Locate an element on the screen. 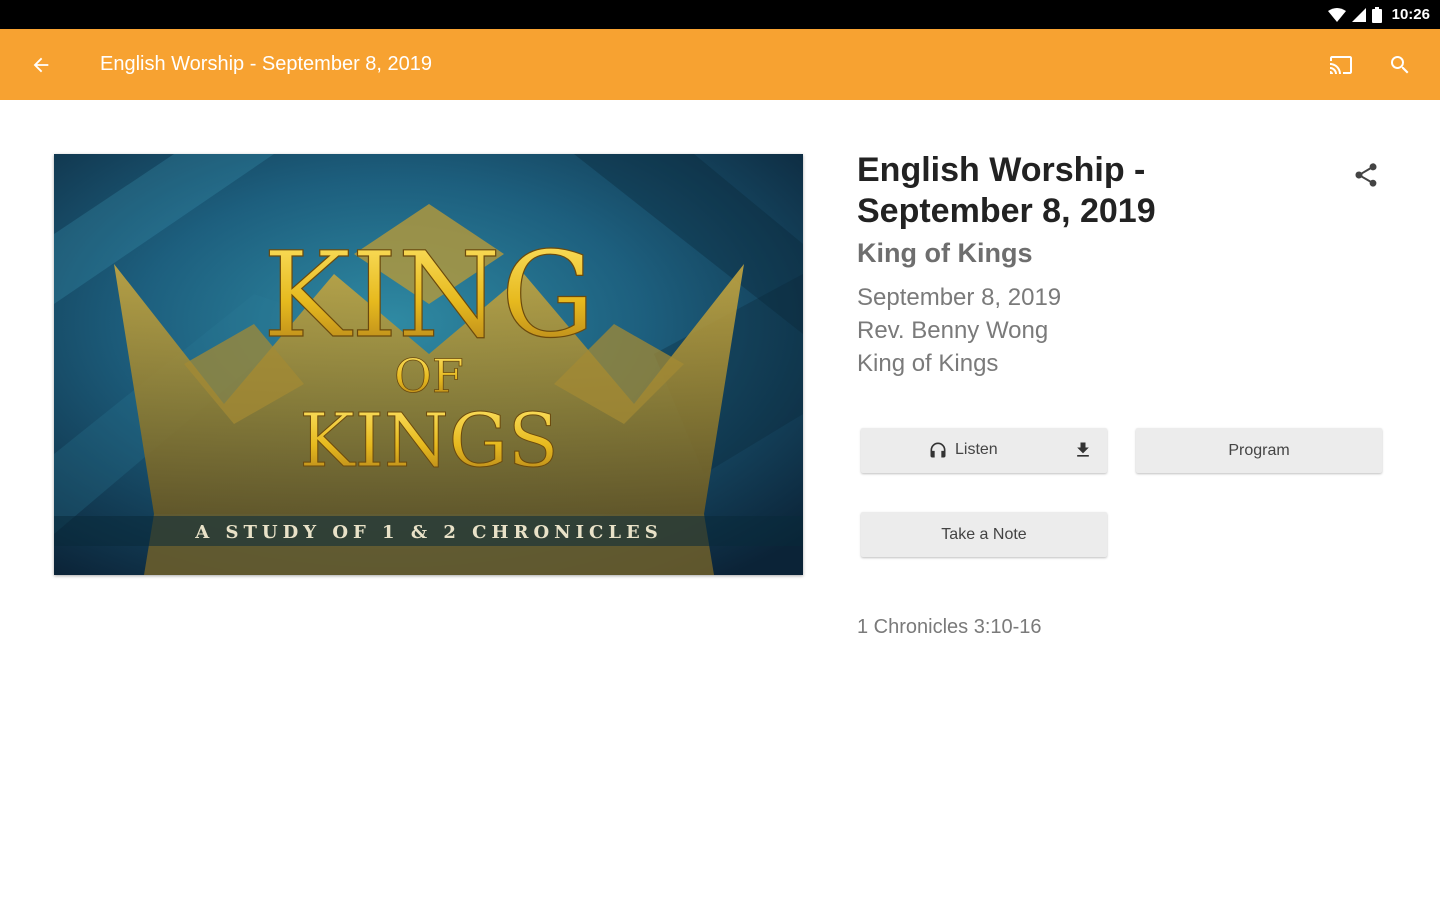 The image size is (1440, 900). back-button is located at coordinates (41, 65).